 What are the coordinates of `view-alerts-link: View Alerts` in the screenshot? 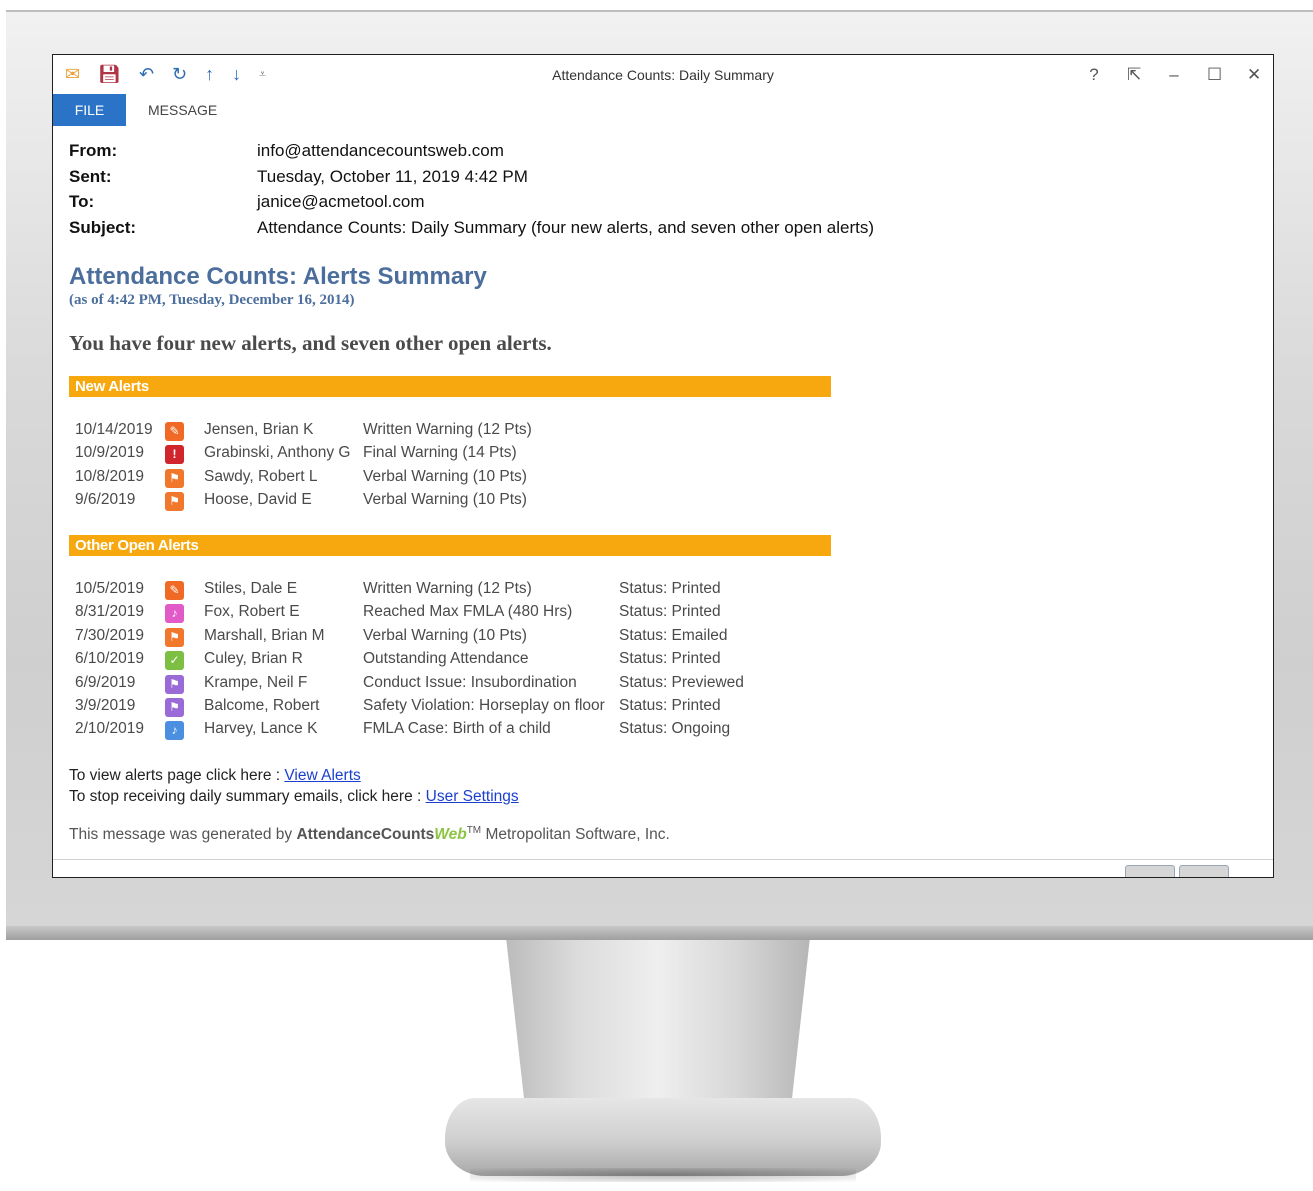 It's located at (322, 775).